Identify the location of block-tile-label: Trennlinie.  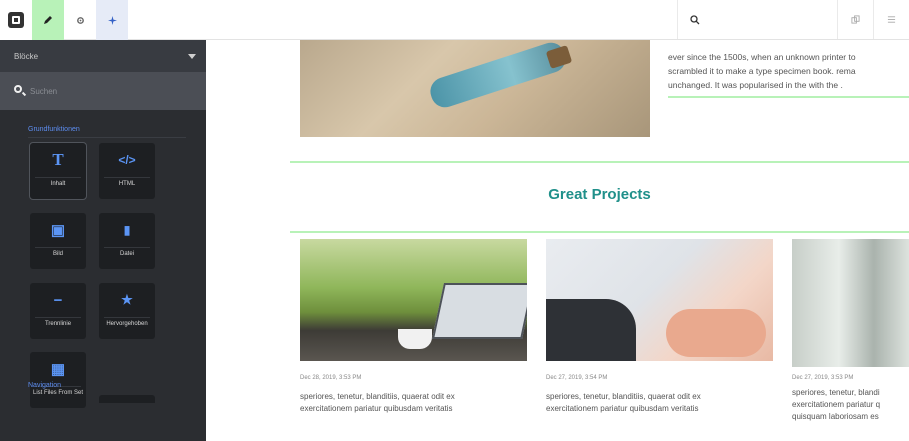
(58, 324).